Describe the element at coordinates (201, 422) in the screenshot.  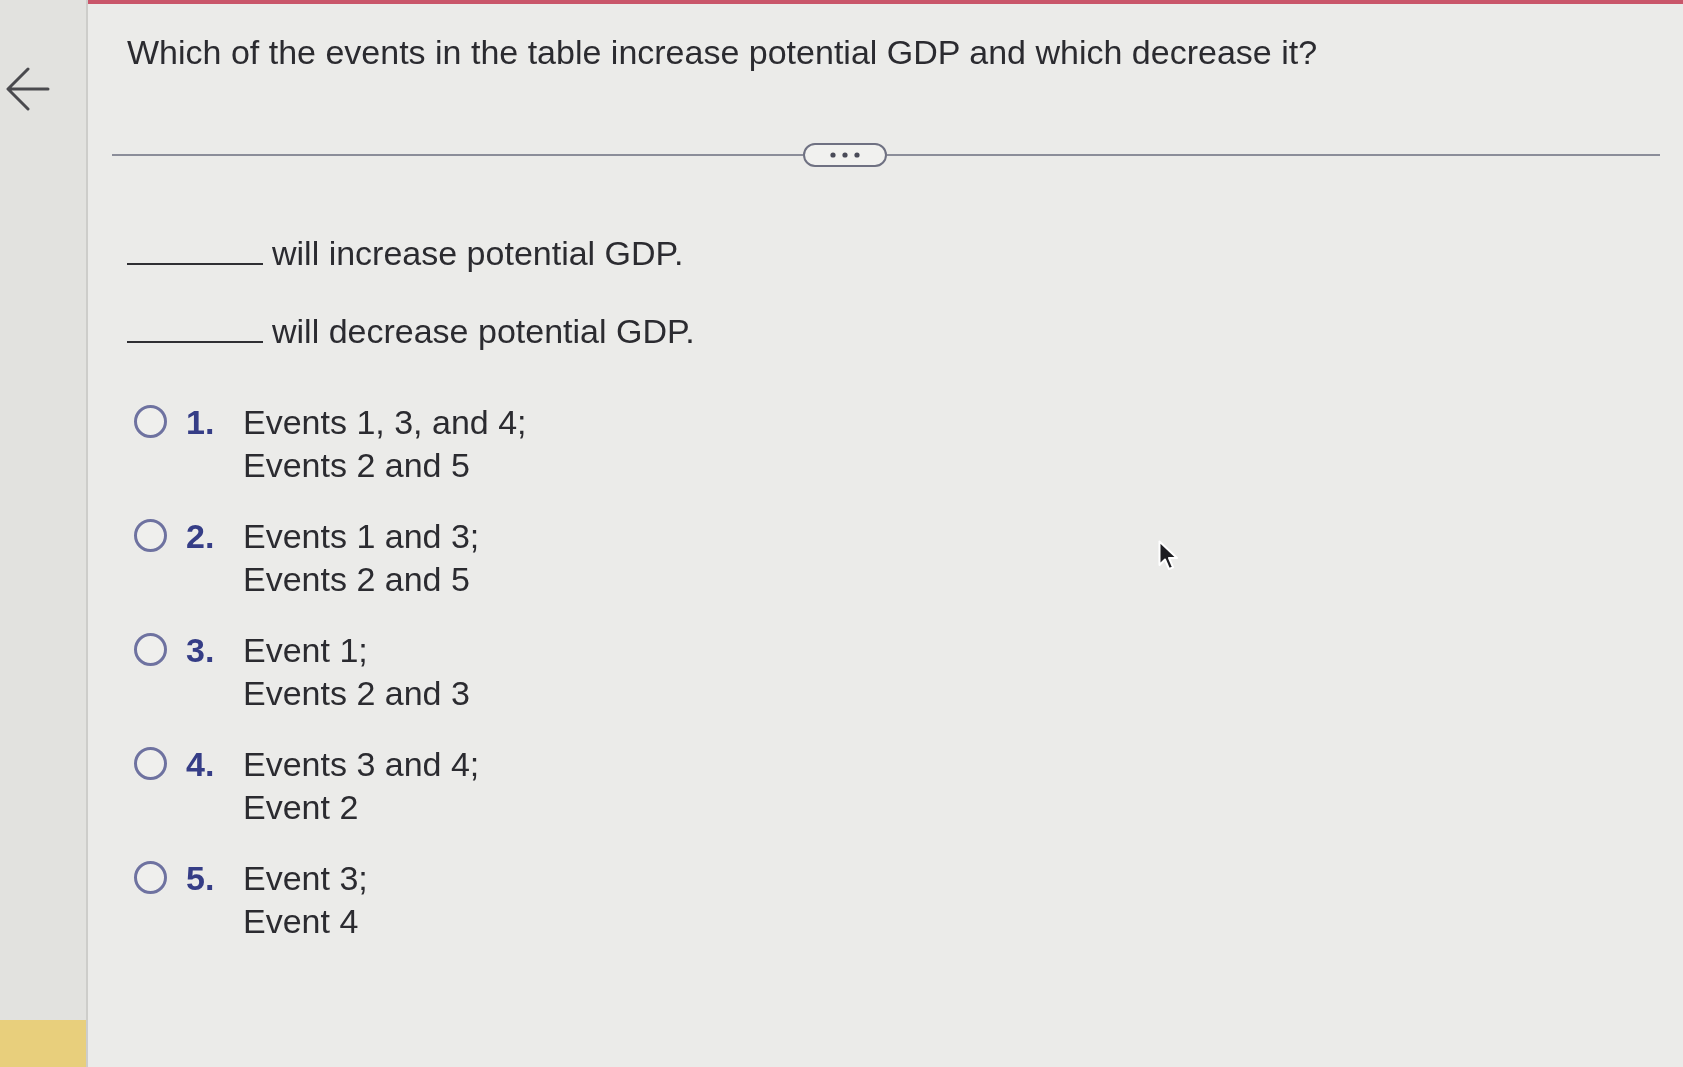
I see `option-number: 1.` at that location.